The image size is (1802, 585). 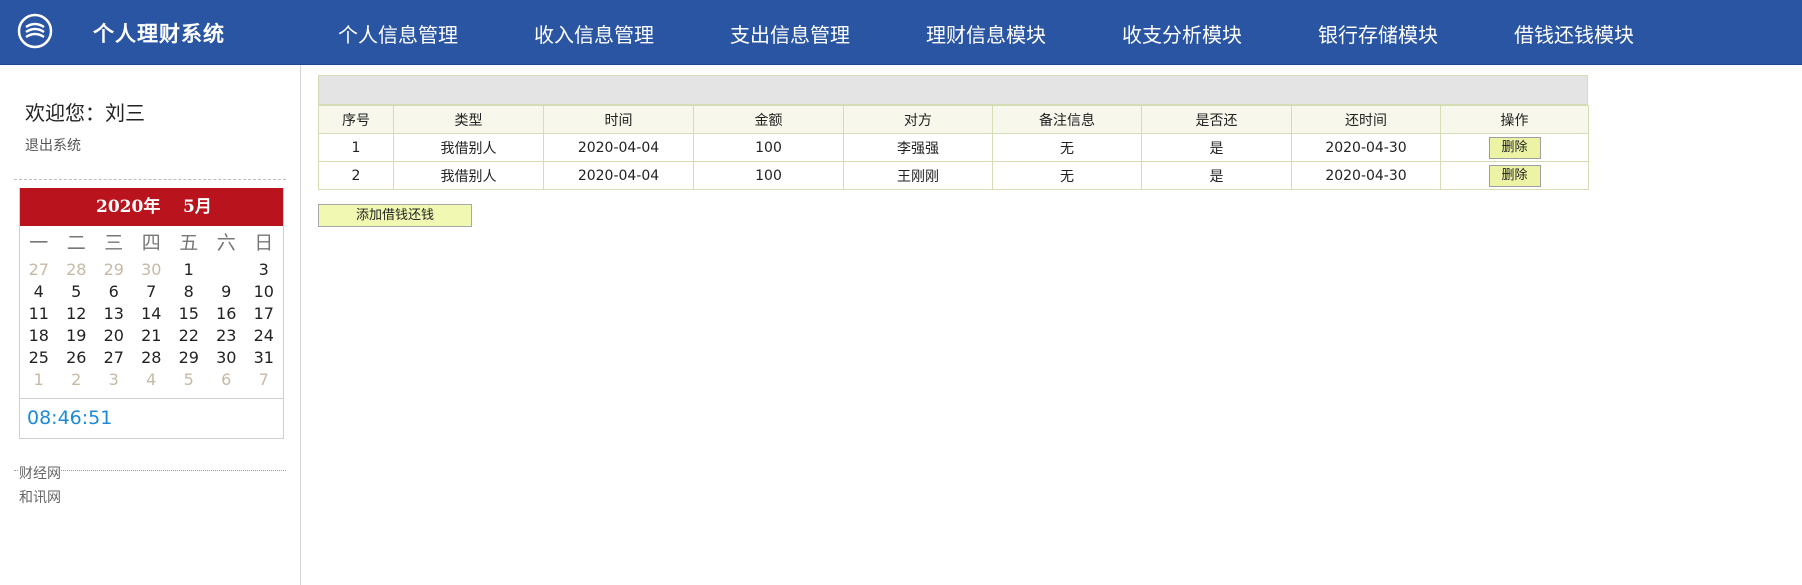 I want to click on add-loan-button: 添加借钱还钱, so click(x=395, y=215).